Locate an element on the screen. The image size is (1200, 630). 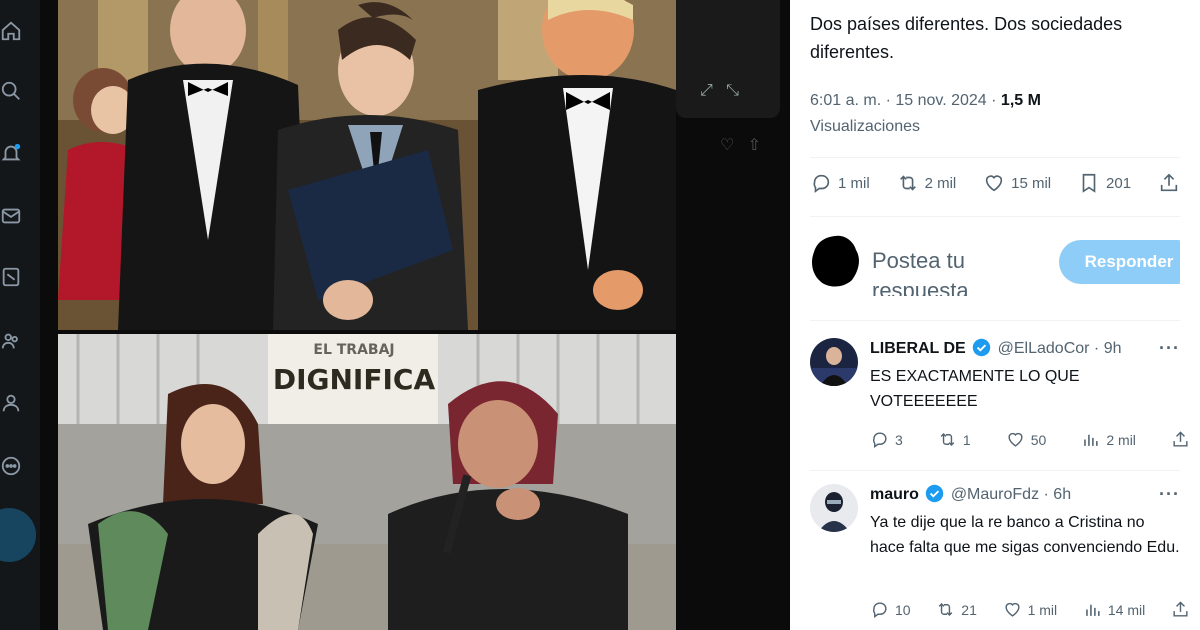
communities-icon is located at coordinates (11, 341).